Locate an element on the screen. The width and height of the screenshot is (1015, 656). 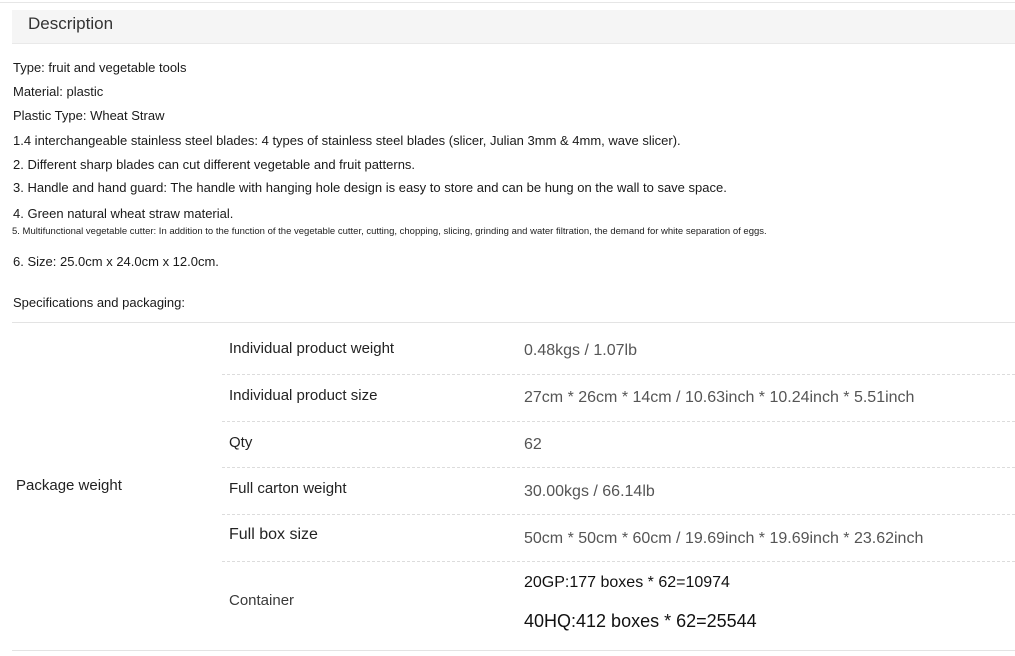
spec-value-carton-weight: 30.00kgs / 66.14lb is located at coordinates (589, 491).